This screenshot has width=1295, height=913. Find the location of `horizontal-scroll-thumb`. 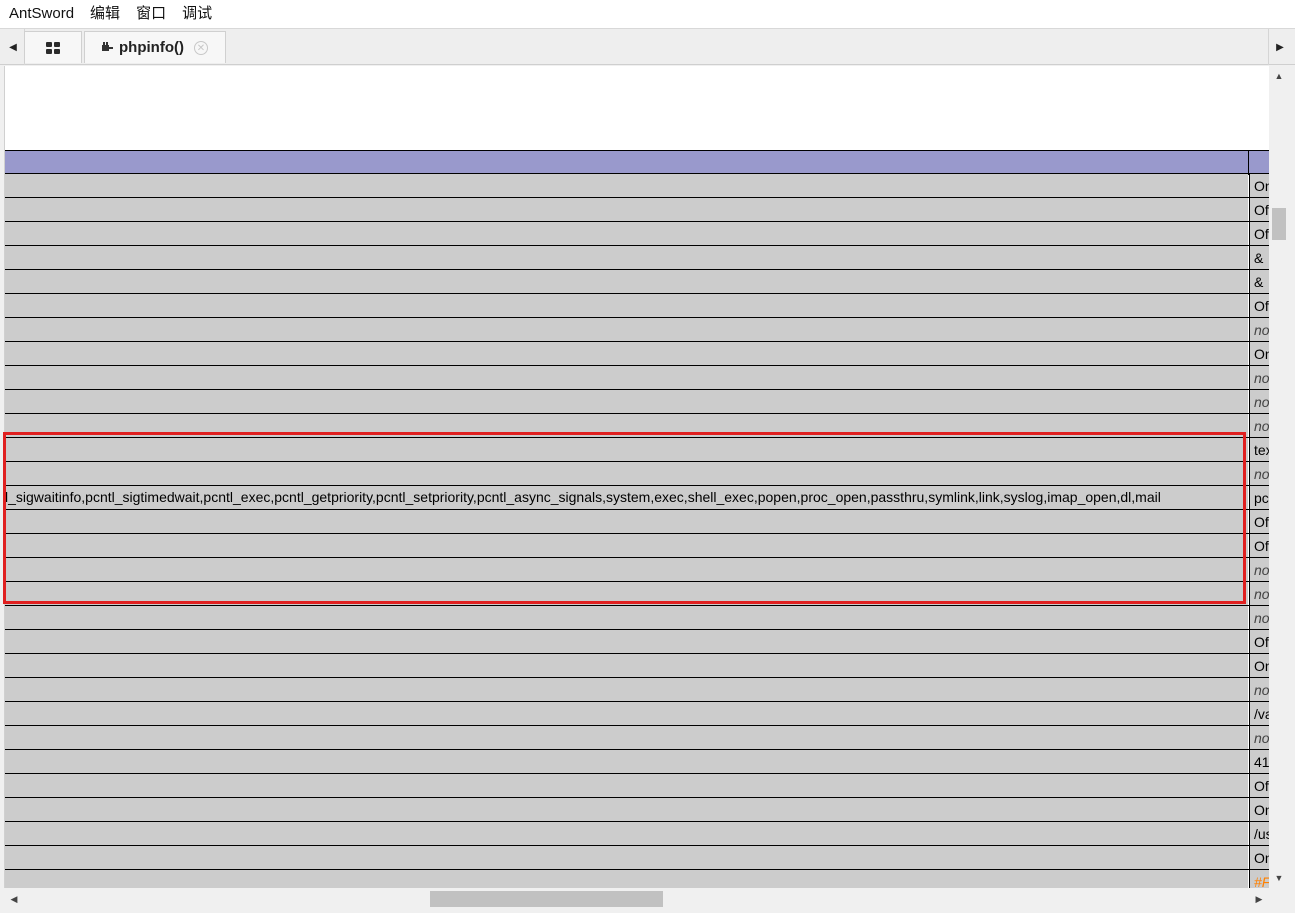

horizontal-scroll-thumb is located at coordinates (546, 899).